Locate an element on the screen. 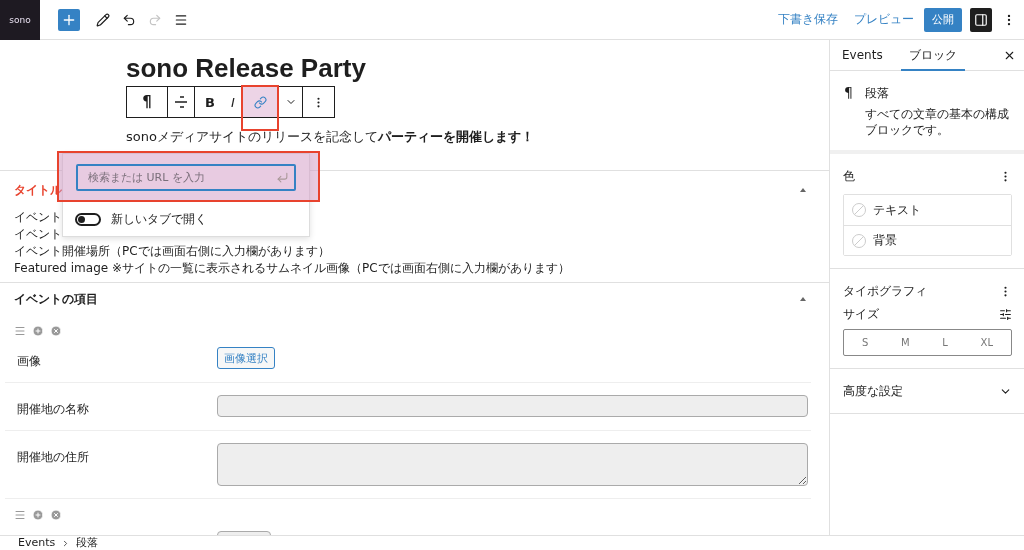 The image size is (1024, 550). block-type-icon: ¶ is located at coordinates (848, 111).